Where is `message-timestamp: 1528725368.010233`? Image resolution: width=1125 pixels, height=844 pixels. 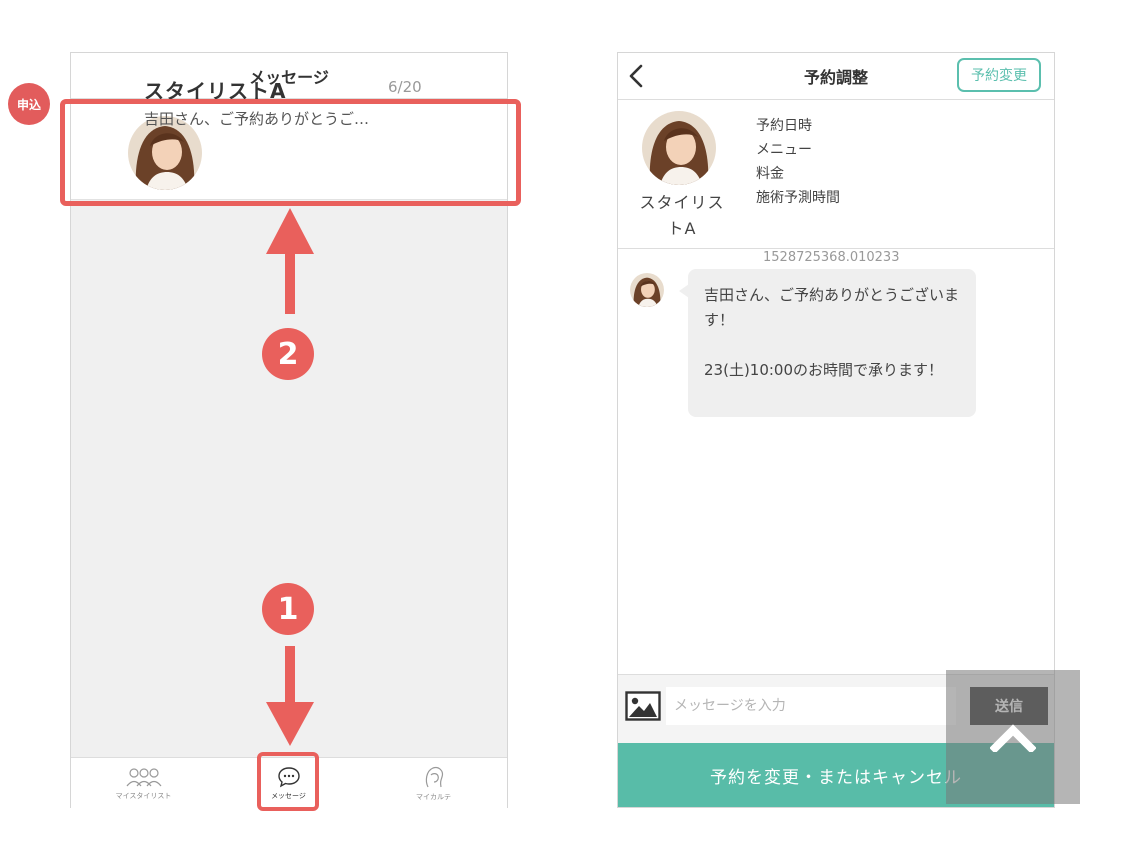 message-timestamp: 1528725368.010233 is located at coordinates (831, 257).